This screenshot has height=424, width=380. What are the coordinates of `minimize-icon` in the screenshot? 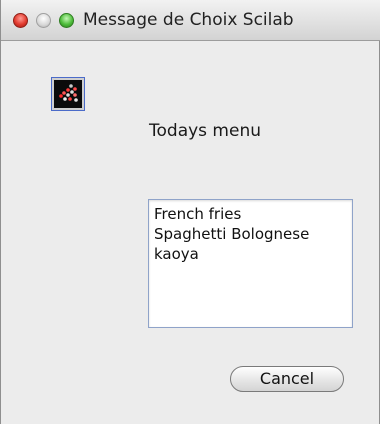 It's located at (43, 20).